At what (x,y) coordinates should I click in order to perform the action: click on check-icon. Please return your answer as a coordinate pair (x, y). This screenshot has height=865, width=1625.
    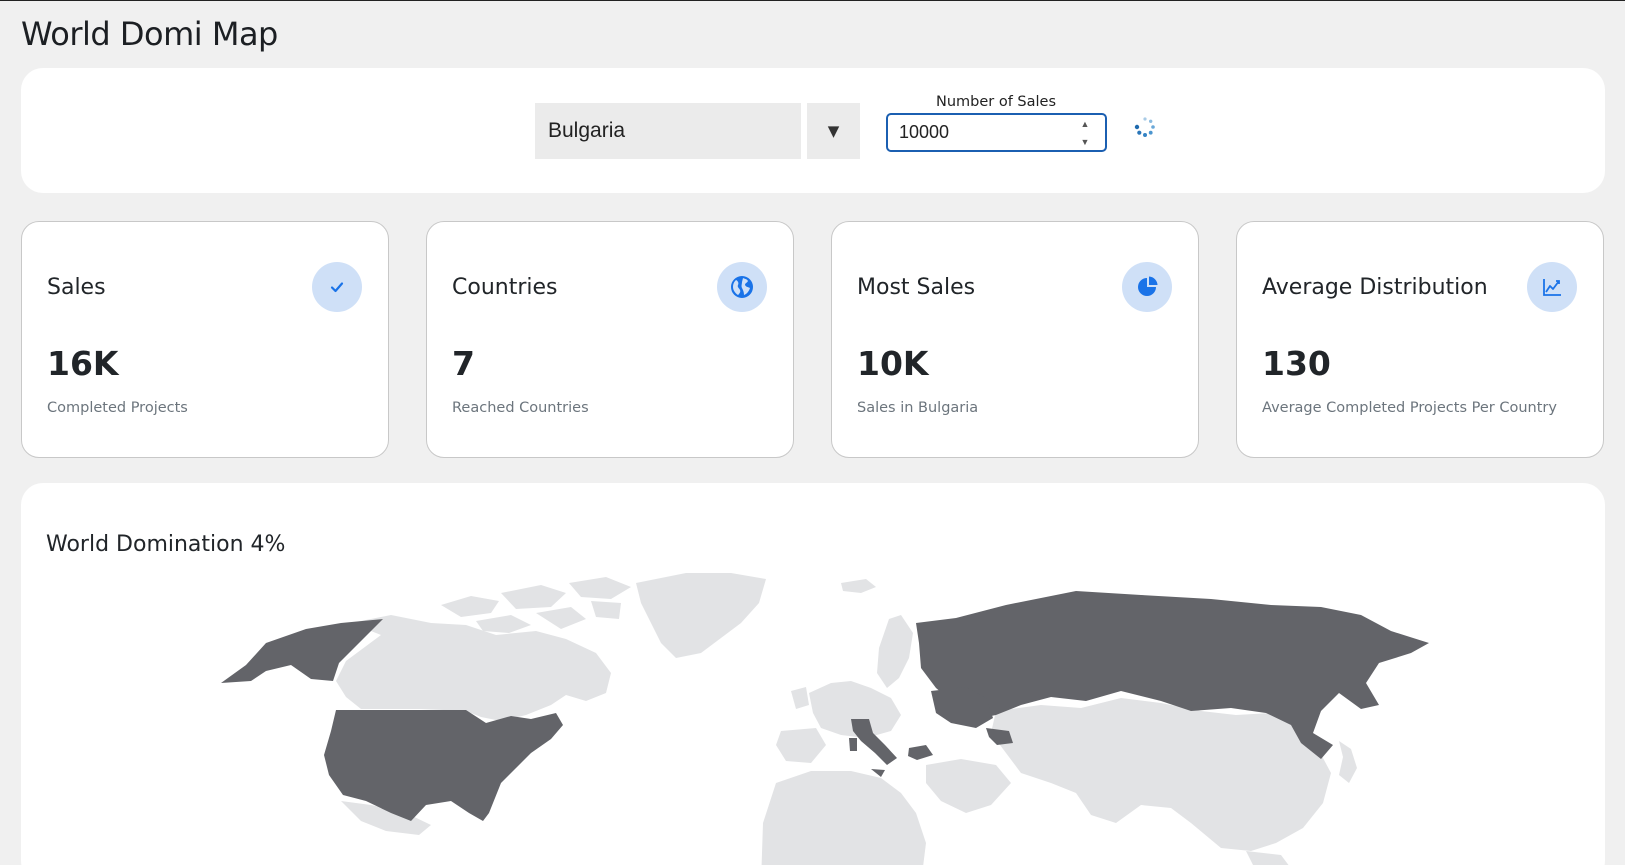
    Looking at the image, I should click on (337, 287).